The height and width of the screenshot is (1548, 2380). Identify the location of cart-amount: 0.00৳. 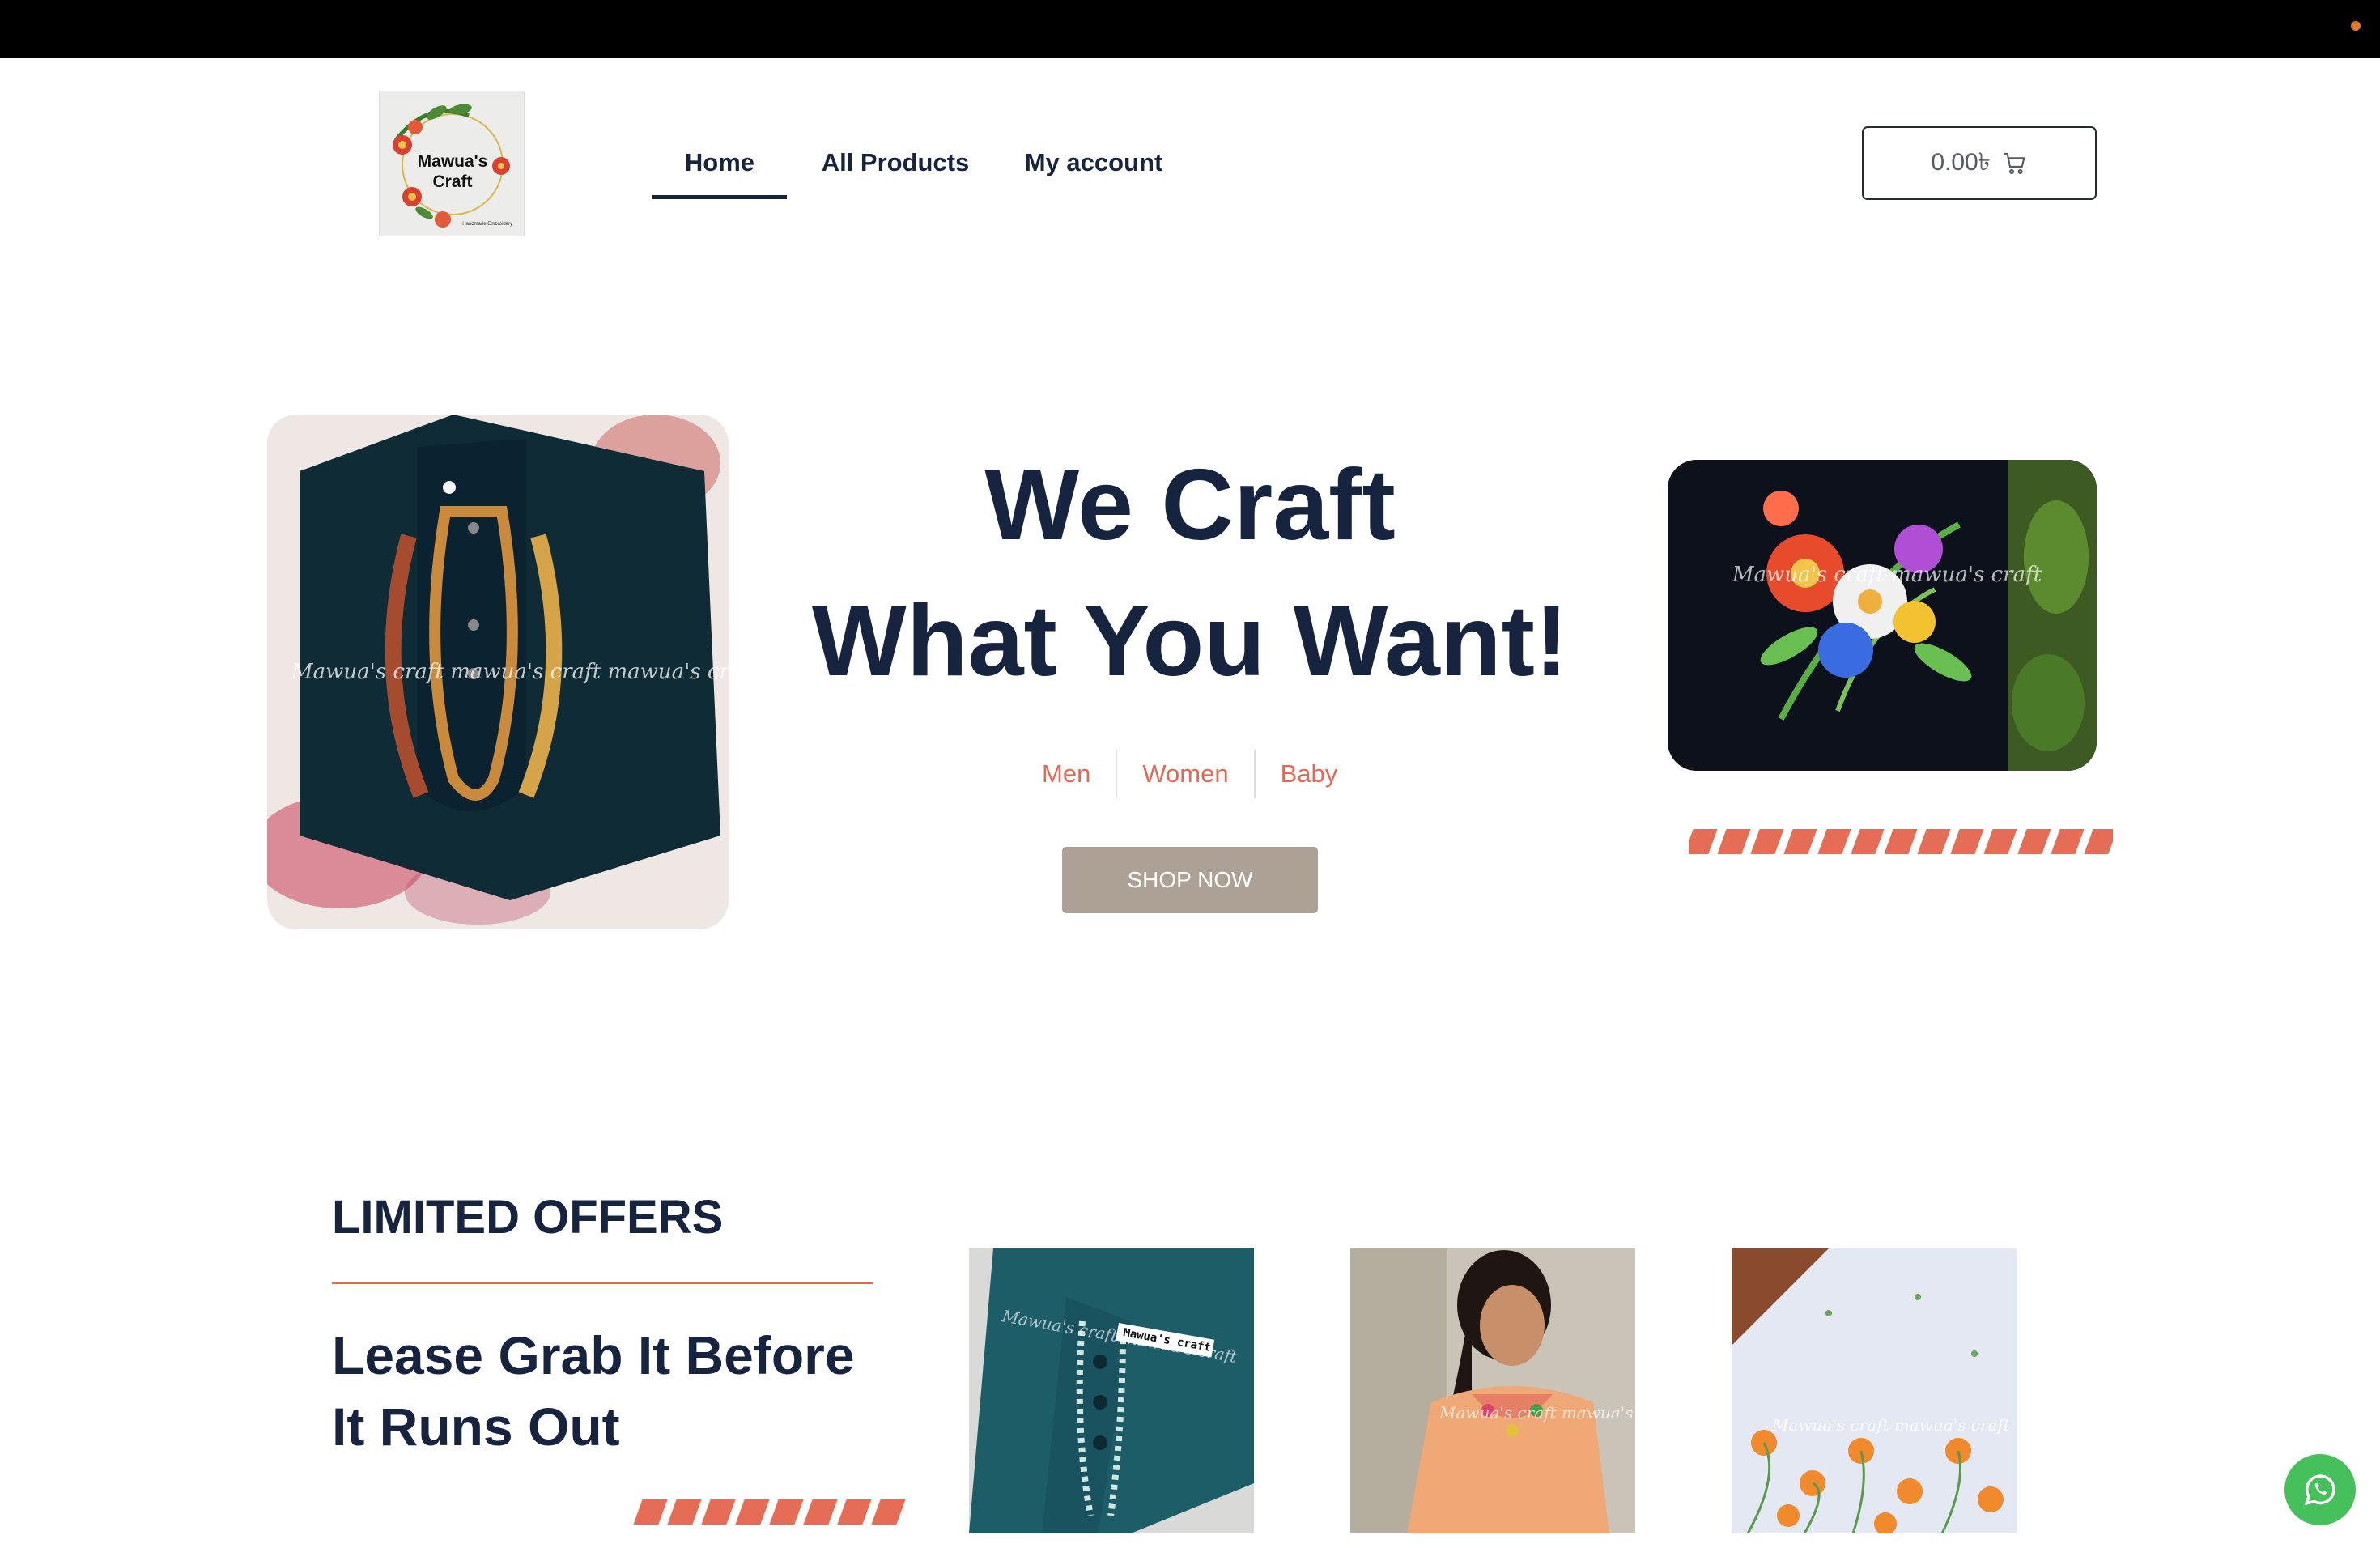
(1961, 162).